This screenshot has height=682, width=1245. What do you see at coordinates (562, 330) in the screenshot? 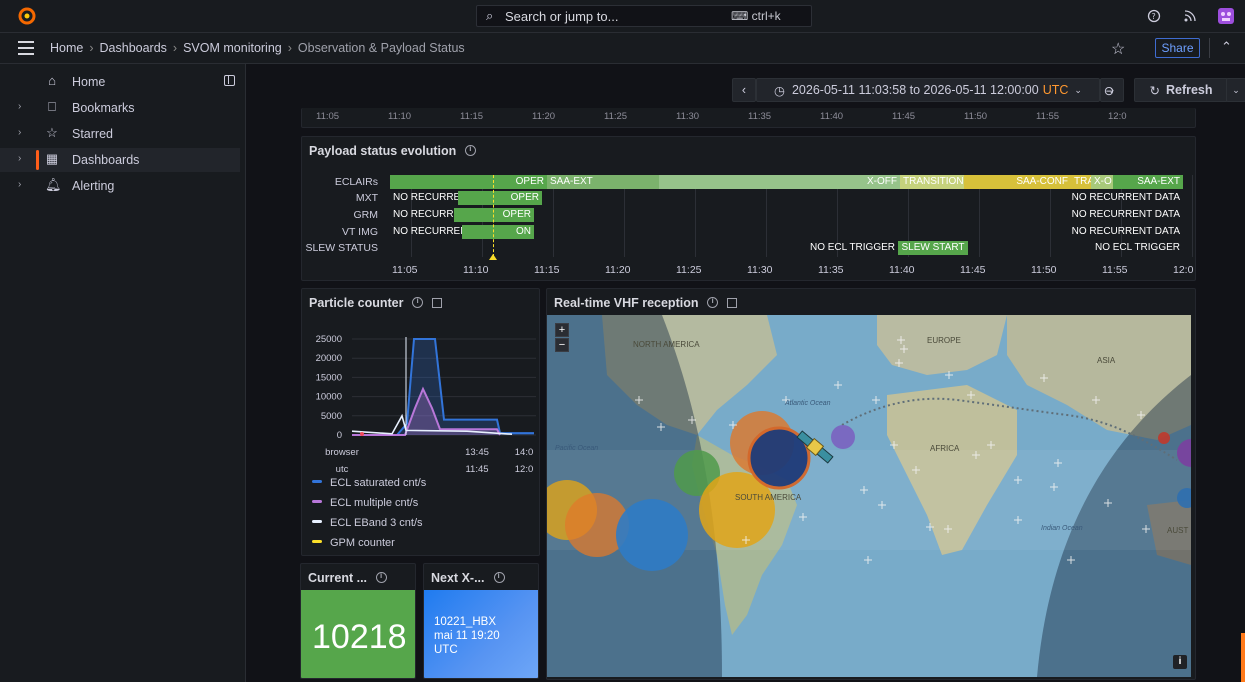
I see `map-zoom-in-button: +` at bounding box center [562, 330].